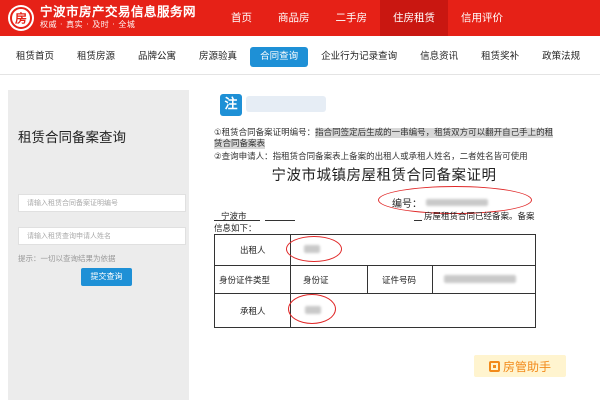  I want to click on nav-rental: 住房租赁, so click(414, 18).